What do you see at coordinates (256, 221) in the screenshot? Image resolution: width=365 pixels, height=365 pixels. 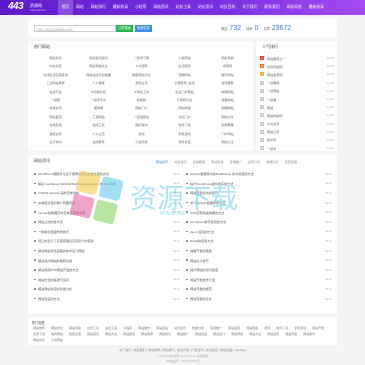 I see `news-title: wordpress新手使用的方法` at bounding box center [256, 221].